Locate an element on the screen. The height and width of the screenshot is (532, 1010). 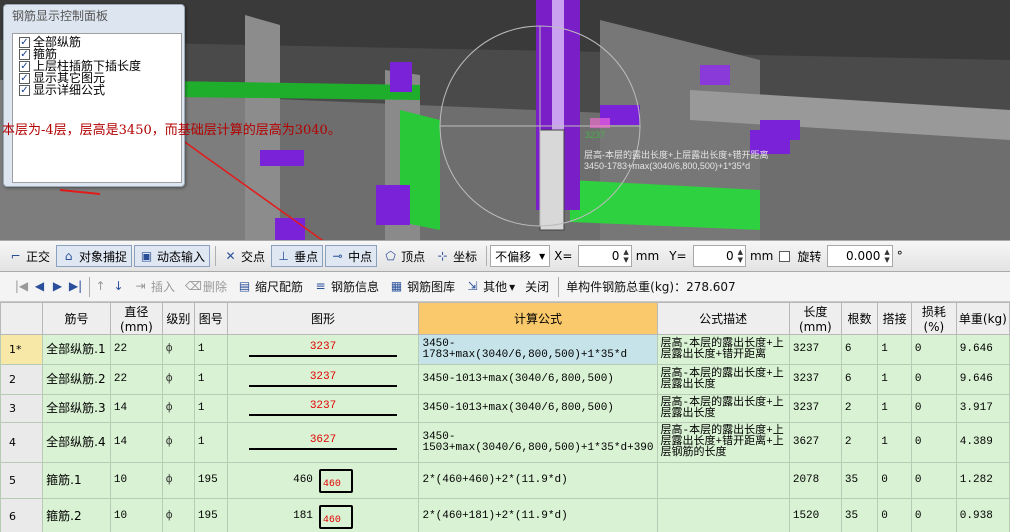
insert-button: ⇥ 插入 is located at coordinates (154, 287).